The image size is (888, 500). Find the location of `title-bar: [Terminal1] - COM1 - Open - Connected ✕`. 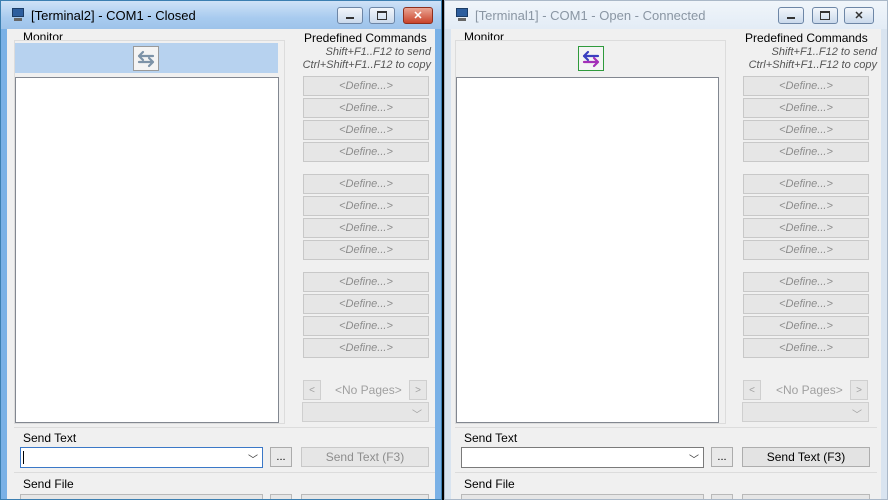

title-bar: [Terminal1] - COM1 - Open - Connected ✕ is located at coordinates (666, 15).